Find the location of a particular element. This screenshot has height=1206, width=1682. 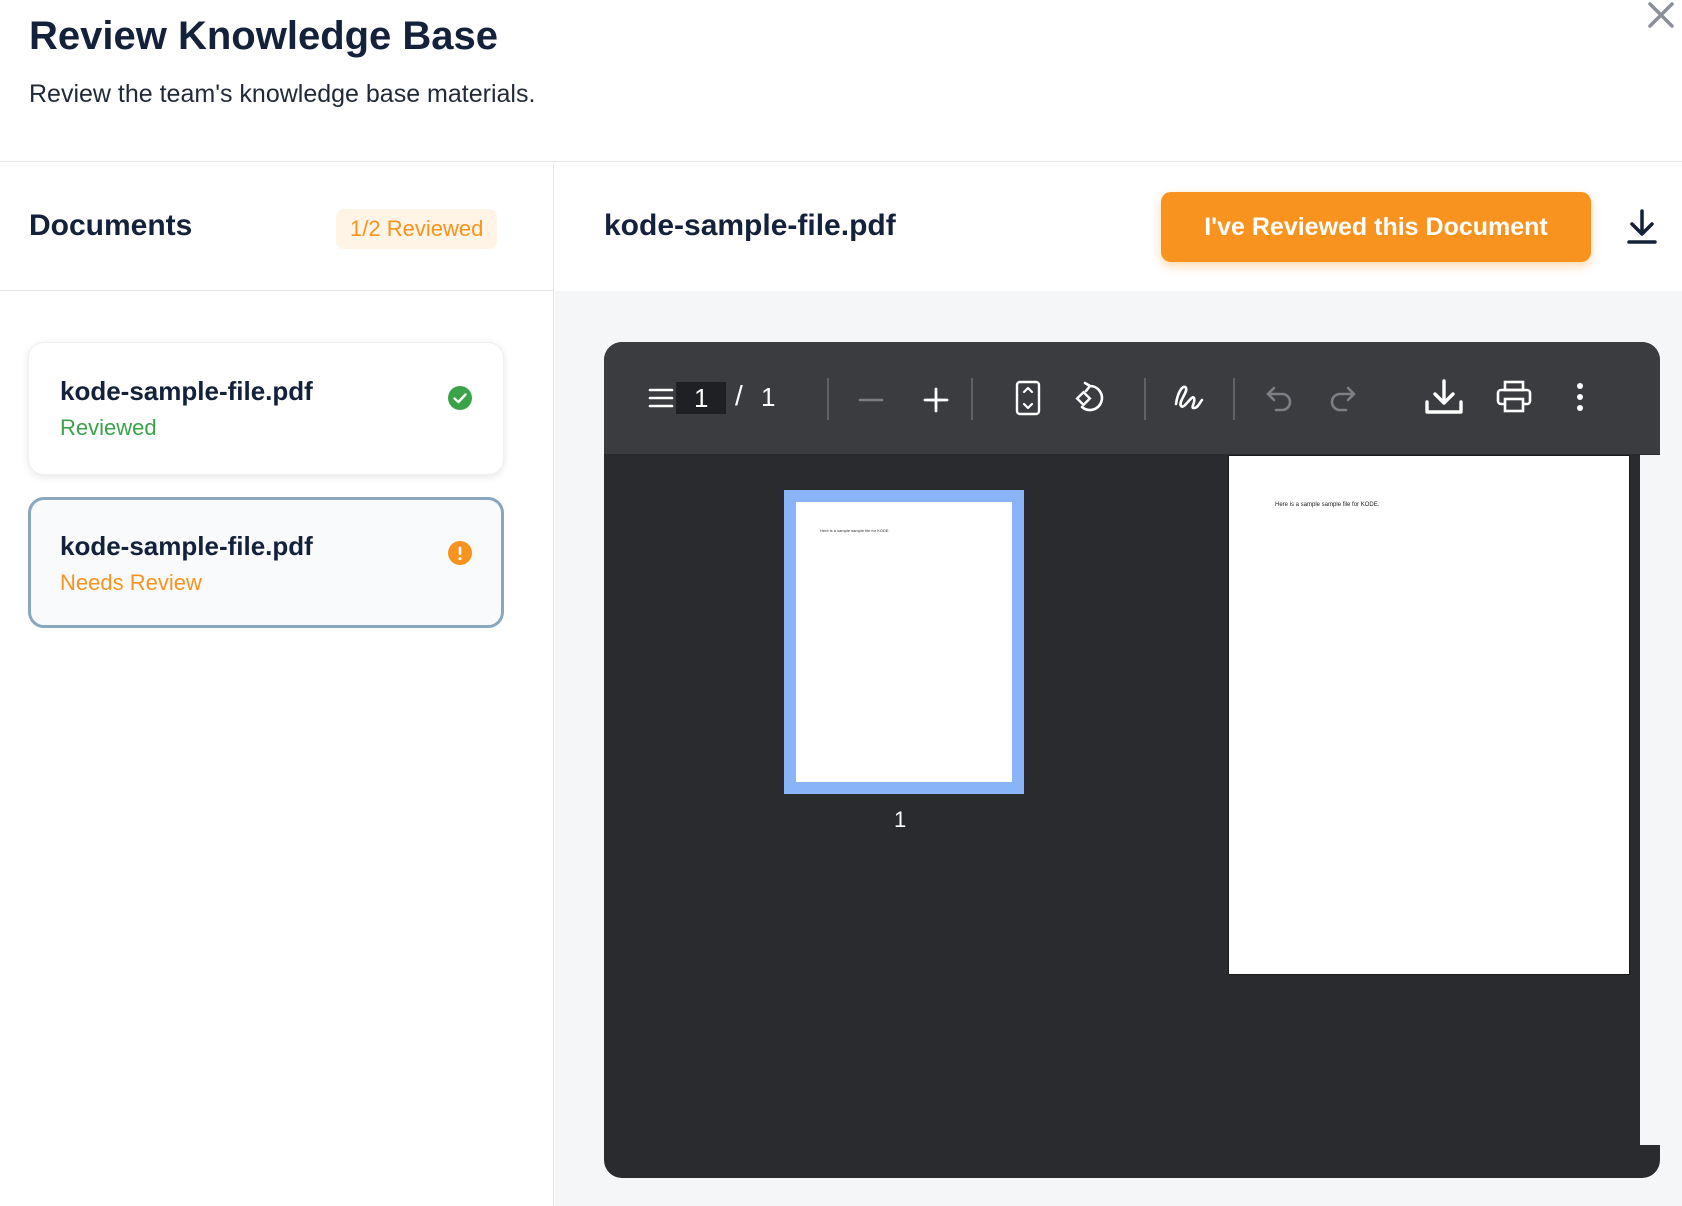

document-card-reviewed: kode-sample-file.pdf Reviewed is located at coordinates (266, 408).